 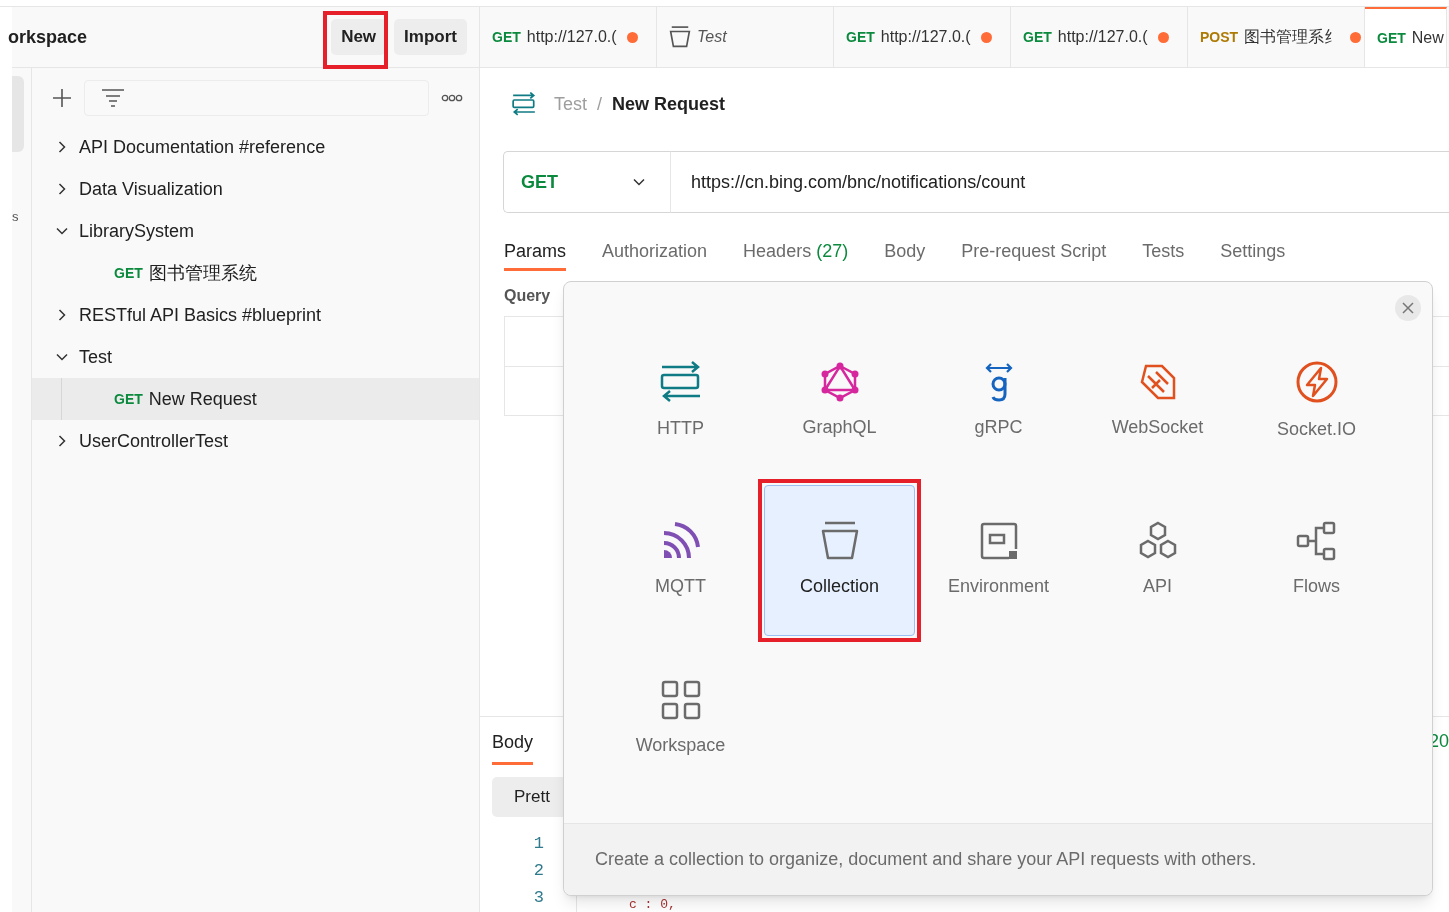 I want to click on request-section-tab: Tests, so click(x=1163, y=253).